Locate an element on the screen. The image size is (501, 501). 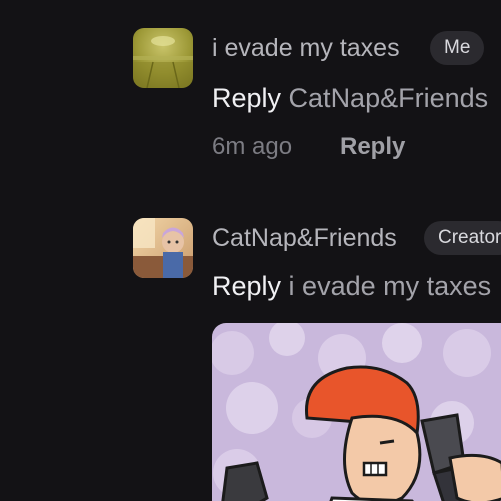
comment-timestamp: 6m ago is located at coordinates (252, 146).